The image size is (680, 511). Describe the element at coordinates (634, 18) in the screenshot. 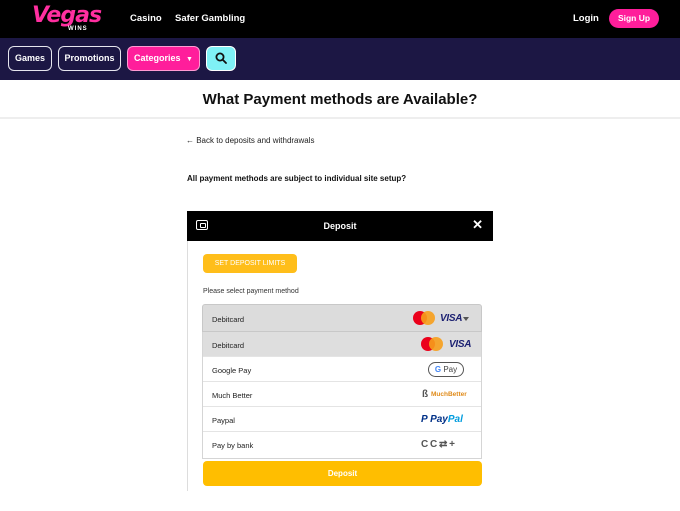

I see `sign-up-button: Sign Up` at that location.